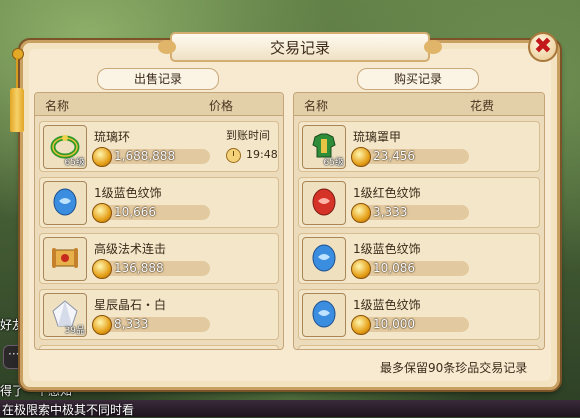 The width and height of the screenshot is (580, 418). What do you see at coordinates (290, 408) in the screenshot?
I see `chat-bar: 在极限索中极其不同时看` at bounding box center [290, 408].